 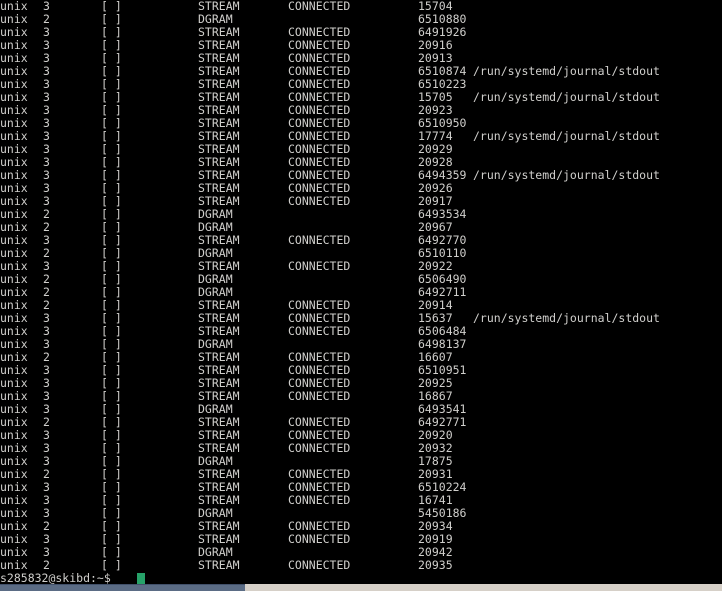 I want to click on horizontal-scrollbar-thumb, so click(x=122, y=587).